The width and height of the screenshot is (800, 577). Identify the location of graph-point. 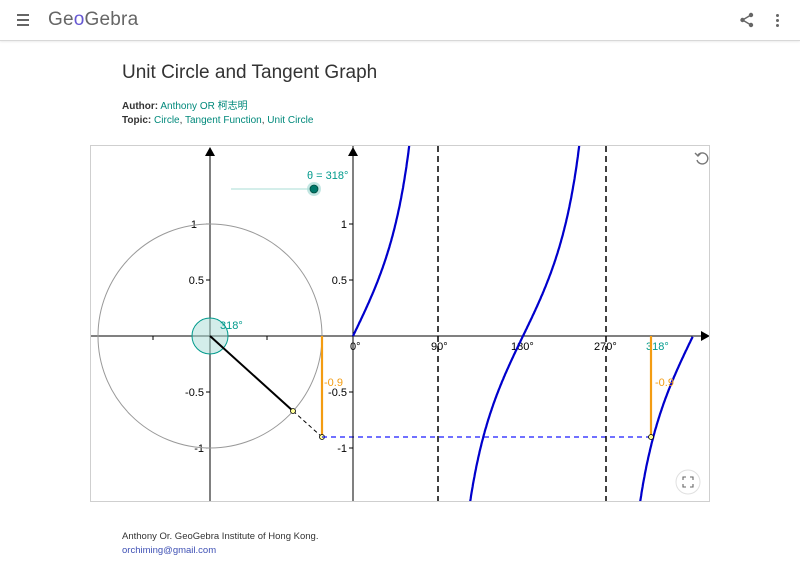
(651, 437).